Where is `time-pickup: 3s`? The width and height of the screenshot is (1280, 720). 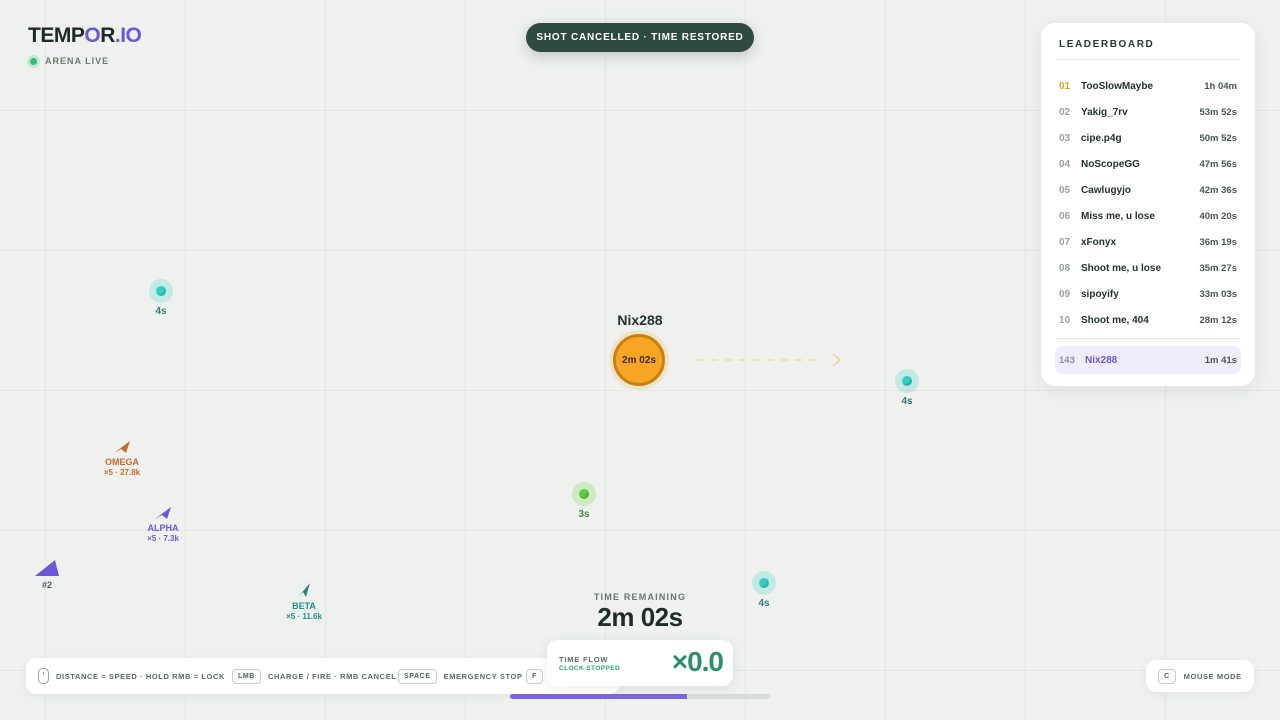
time-pickup: 3s is located at coordinates (584, 501).